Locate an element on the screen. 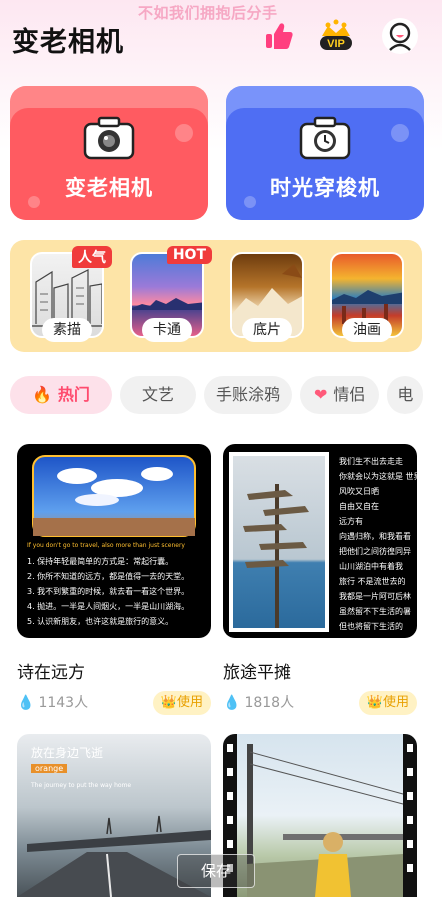 This screenshot has height=897, width=442. tab-journal-doodle: 手账涂鸦 is located at coordinates (247, 395).